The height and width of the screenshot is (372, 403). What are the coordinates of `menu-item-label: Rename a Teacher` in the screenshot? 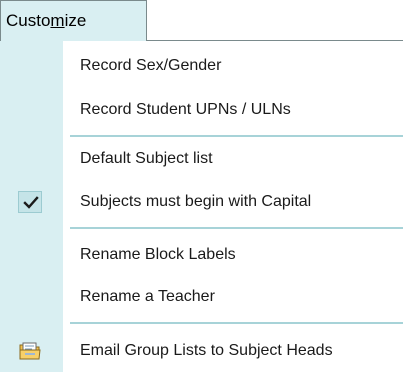 It's located at (147, 296).